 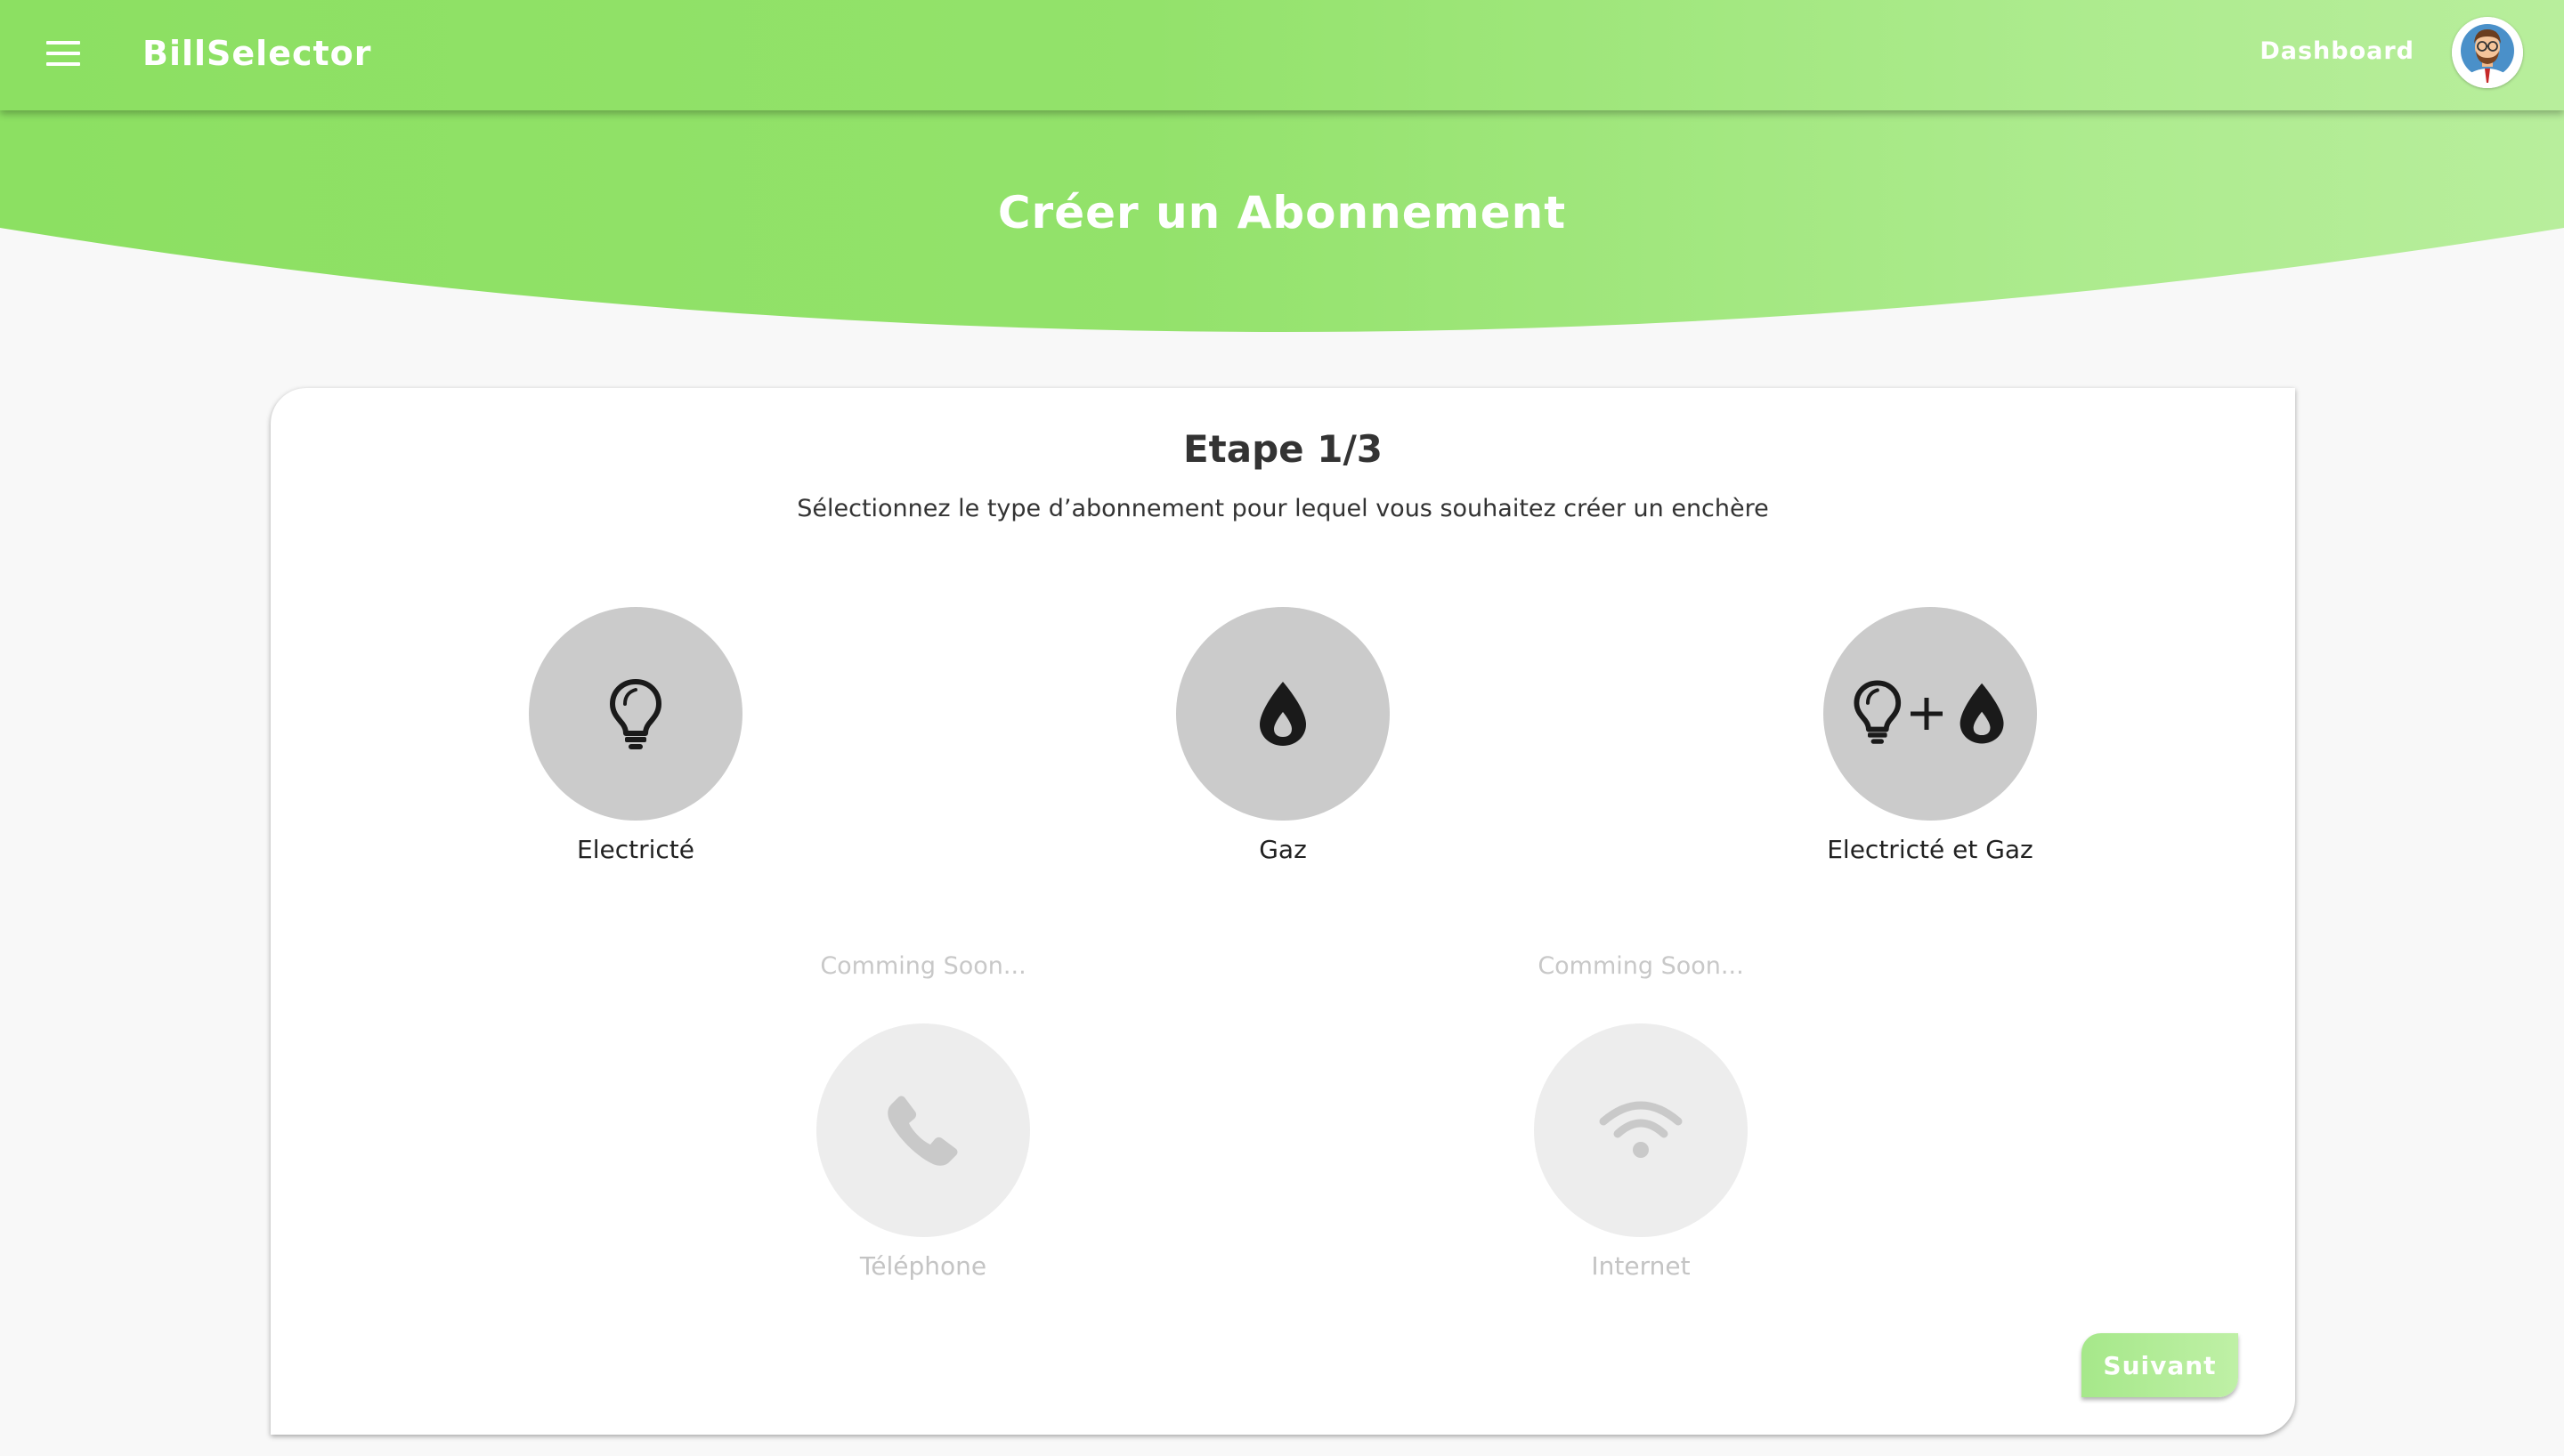 I want to click on option-gas-circle, so click(x=1283, y=714).